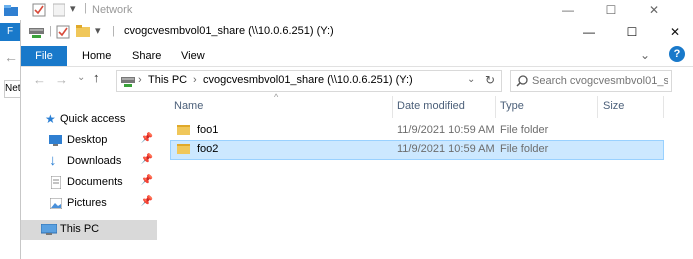  Describe the element at coordinates (568, 10) in the screenshot. I see `bg-minimize-button: —` at that location.